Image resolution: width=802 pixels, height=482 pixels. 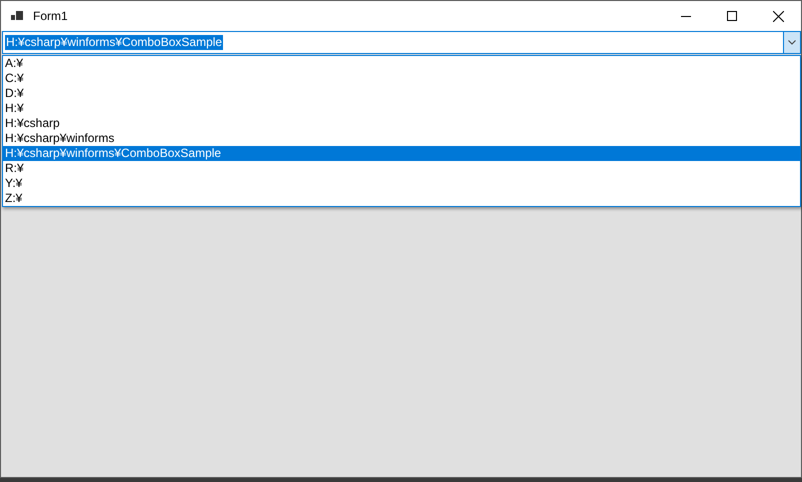 I want to click on list-item: H:¥csharp¥winforms, so click(x=401, y=138).